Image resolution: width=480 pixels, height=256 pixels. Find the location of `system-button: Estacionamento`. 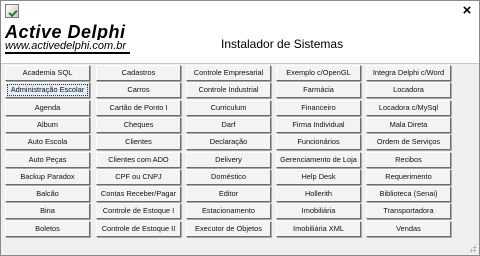

system-button: Estacionamento is located at coordinates (228, 211).